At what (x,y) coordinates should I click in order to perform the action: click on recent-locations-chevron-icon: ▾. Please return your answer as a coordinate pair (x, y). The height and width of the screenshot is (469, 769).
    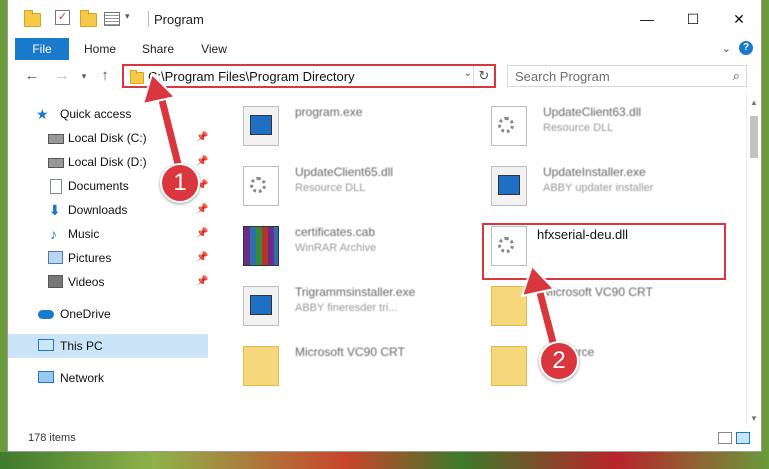
    Looking at the image, I should click on (84, 76).